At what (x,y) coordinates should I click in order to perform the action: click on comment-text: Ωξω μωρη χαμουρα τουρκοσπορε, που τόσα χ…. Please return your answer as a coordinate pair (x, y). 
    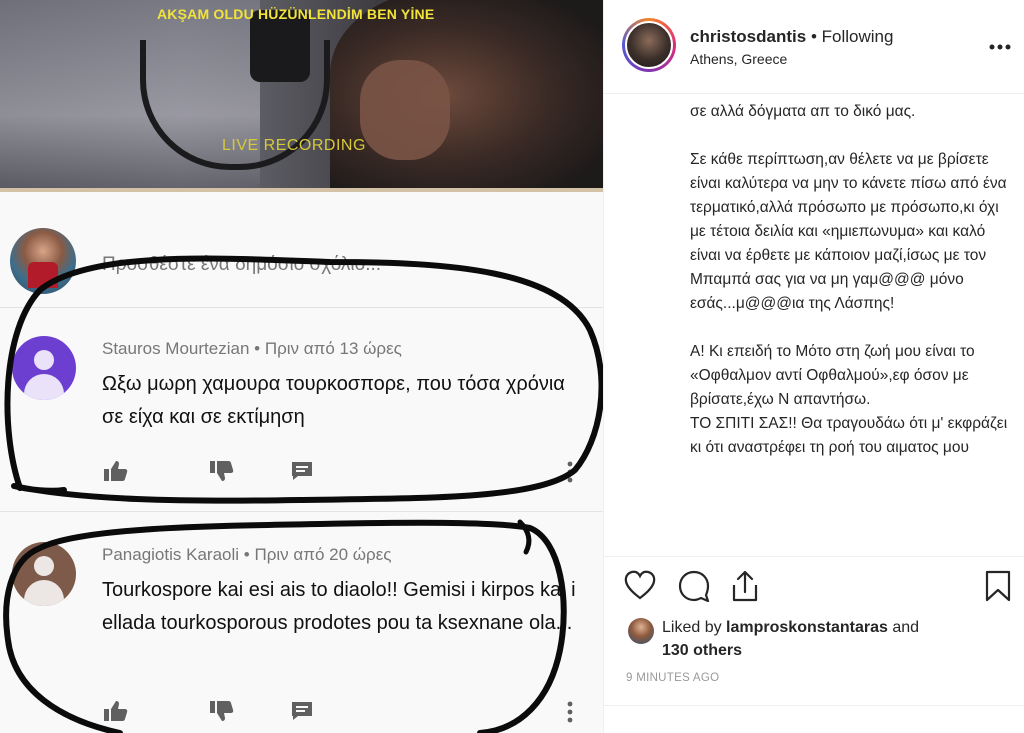
    Looking at the image, I should click on (333, 400).